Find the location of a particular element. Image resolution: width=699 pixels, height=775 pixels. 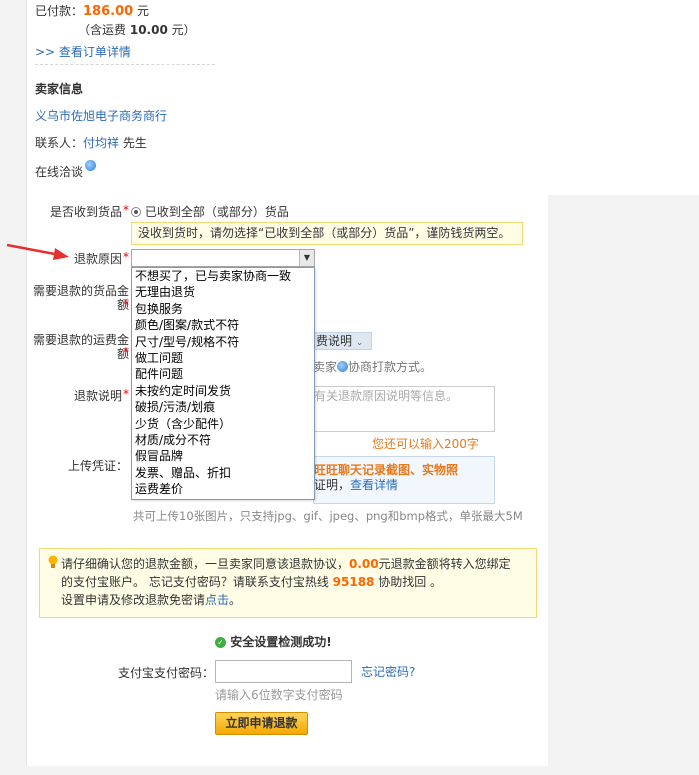

negotiate-text-part1: 卖家 is located at coordinates (325, 367).